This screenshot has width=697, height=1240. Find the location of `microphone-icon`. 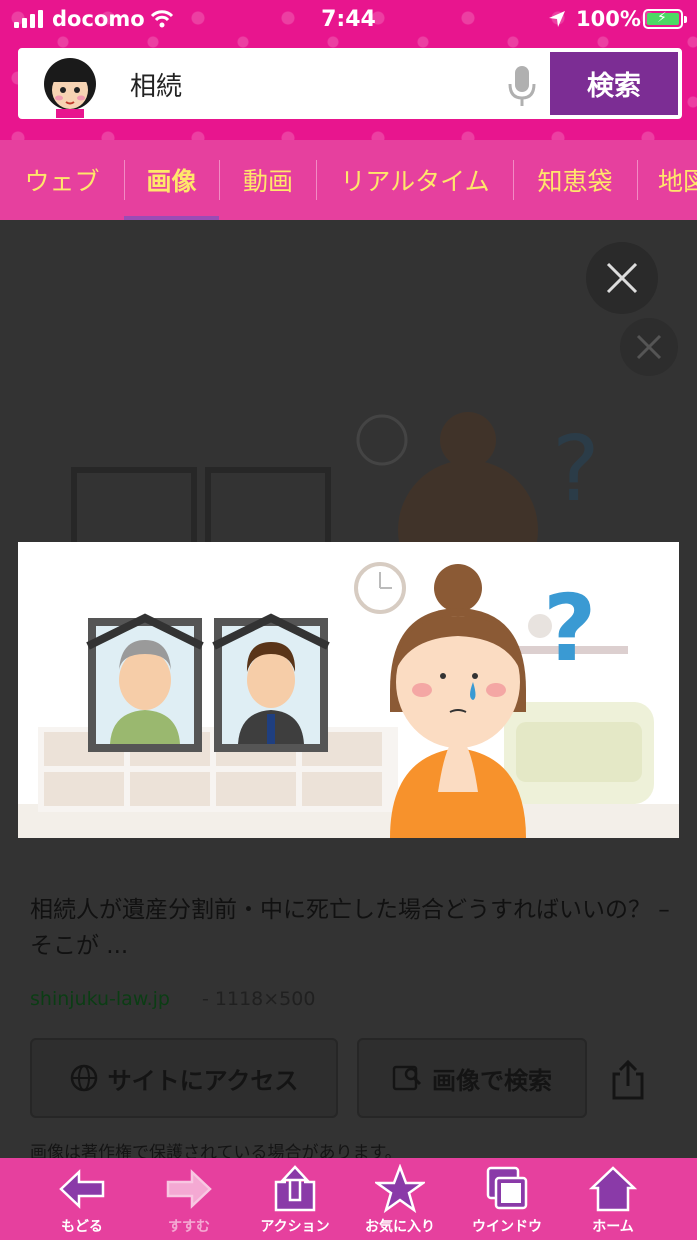

microphone-icon is located at coordinates (522, 86).